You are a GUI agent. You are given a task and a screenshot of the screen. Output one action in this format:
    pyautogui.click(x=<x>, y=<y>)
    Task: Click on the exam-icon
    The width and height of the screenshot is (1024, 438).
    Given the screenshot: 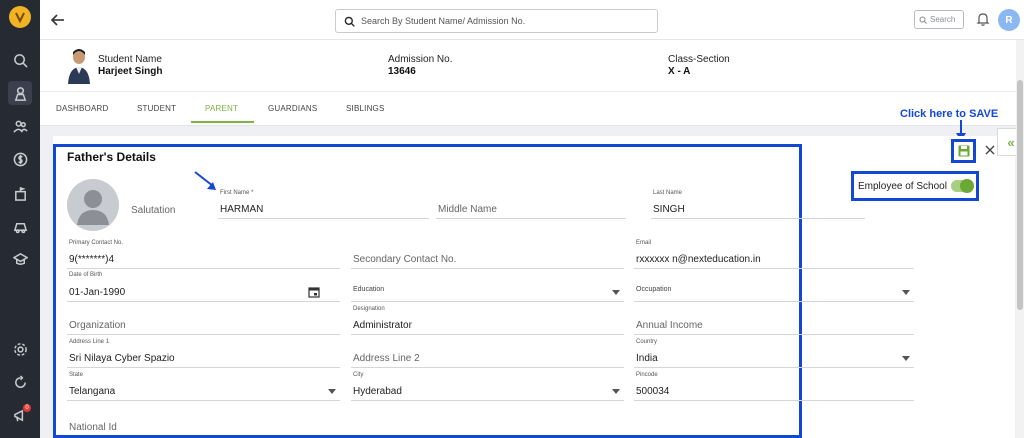 What is the action you would take?
    pyautogui.click(x=20, y=193)
    